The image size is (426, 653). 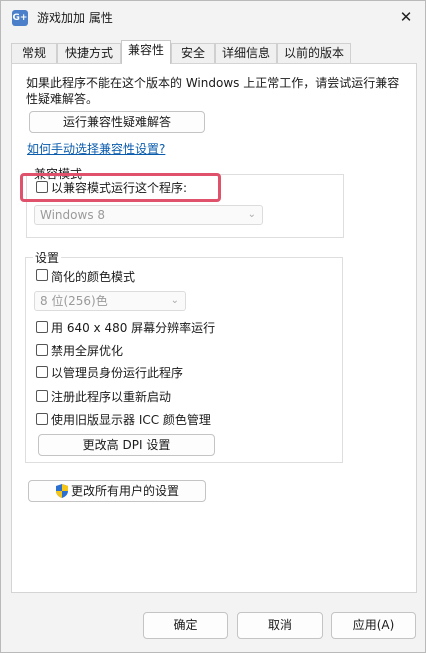 What do you see at coordinates (47, 257) in the screenshot?
I see `settings-label: 设置` at bounding box center [47, 257].